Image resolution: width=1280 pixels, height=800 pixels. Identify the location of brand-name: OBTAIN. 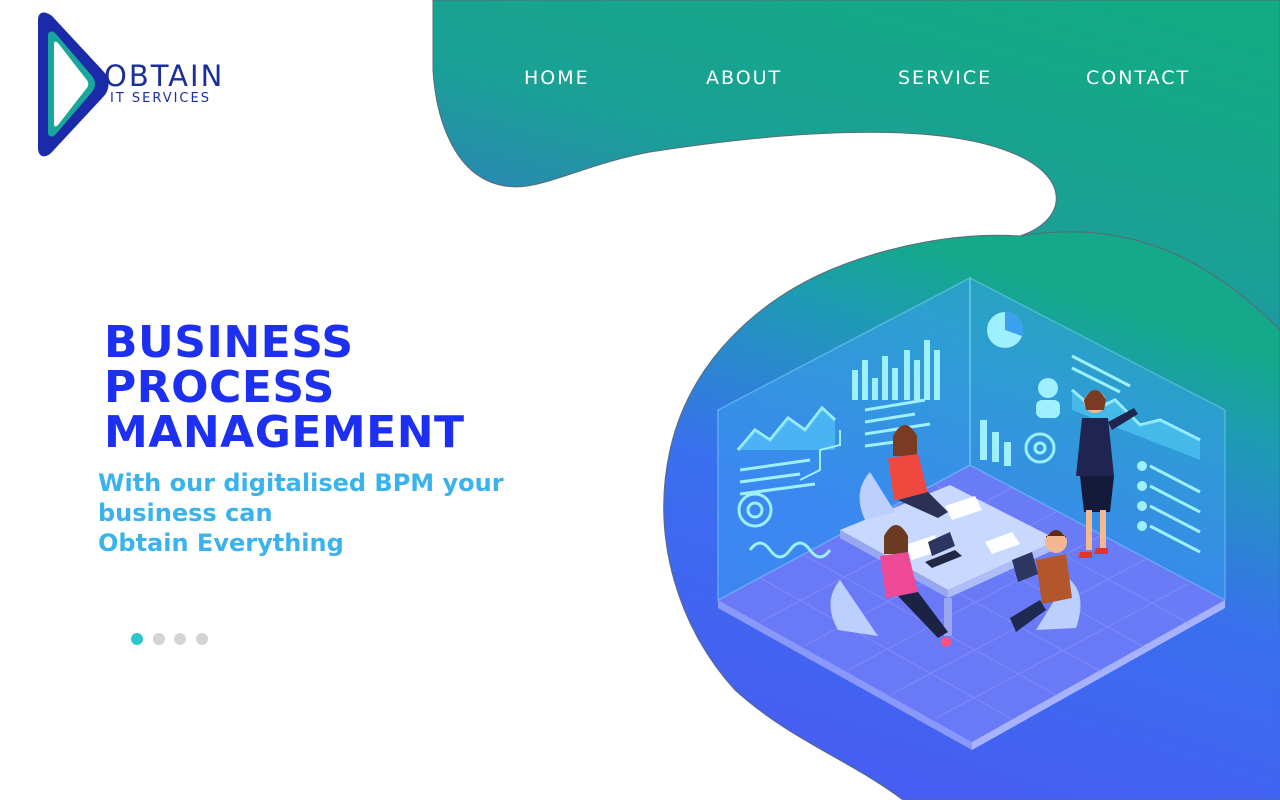
(164, 76).